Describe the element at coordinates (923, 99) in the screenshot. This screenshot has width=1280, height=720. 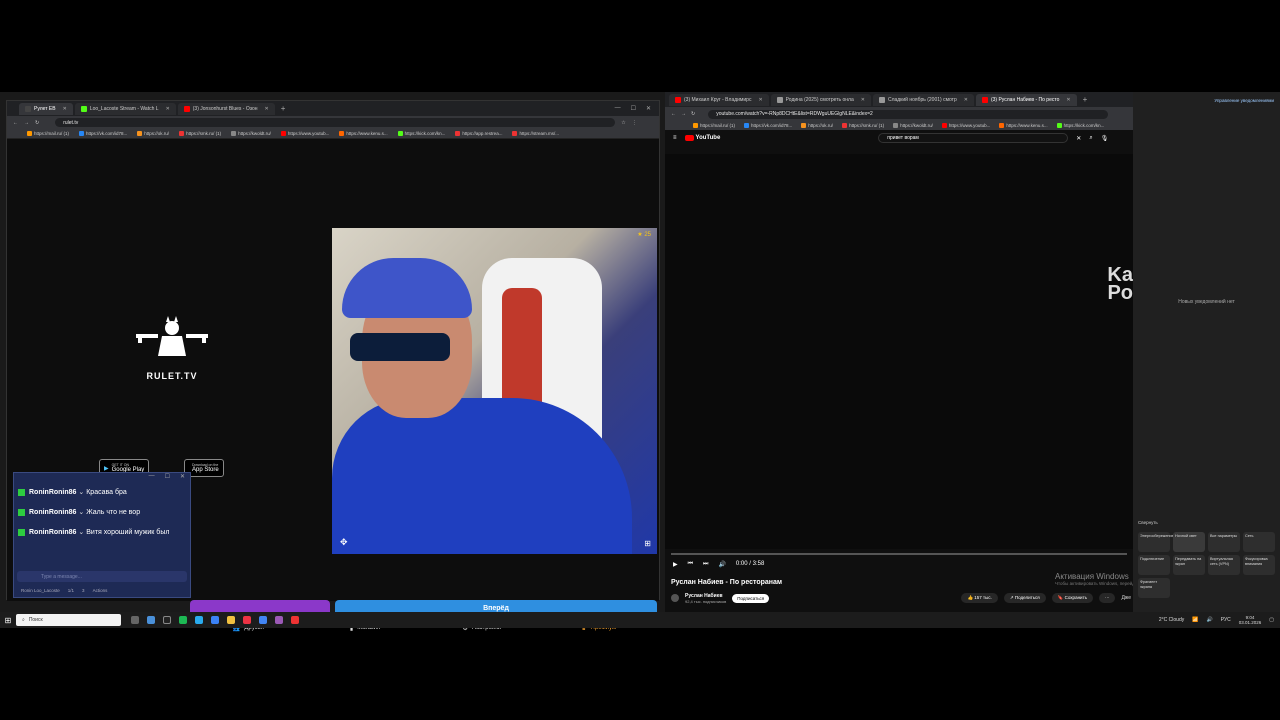
I see `right-tab-2: Сладкий ноябрь (2001) смотр ✕` at that location.